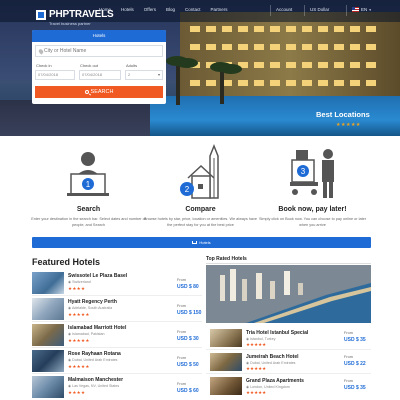 This screenshot has height=400, width=400. I want to click on hotel-name: Rose Rayhaan Rotana, so click(94, 354).